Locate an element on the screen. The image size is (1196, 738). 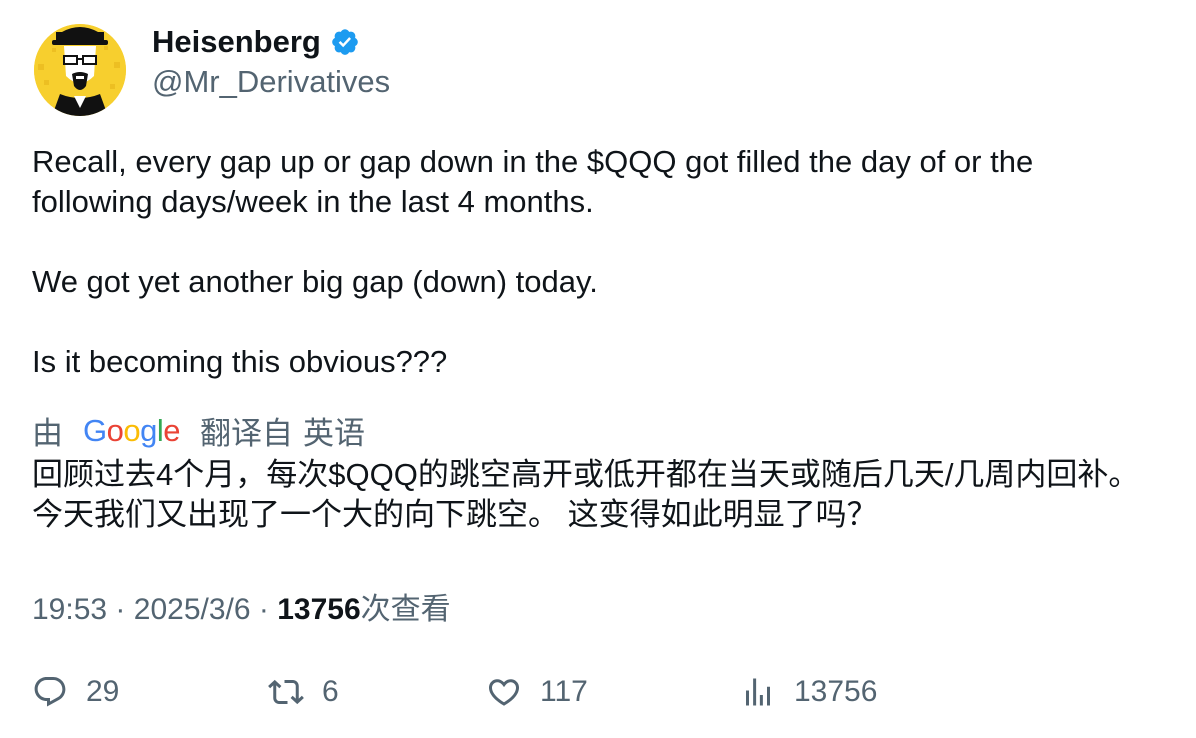
display-name-row: Heisenberg is located at coordinates (271, 42).